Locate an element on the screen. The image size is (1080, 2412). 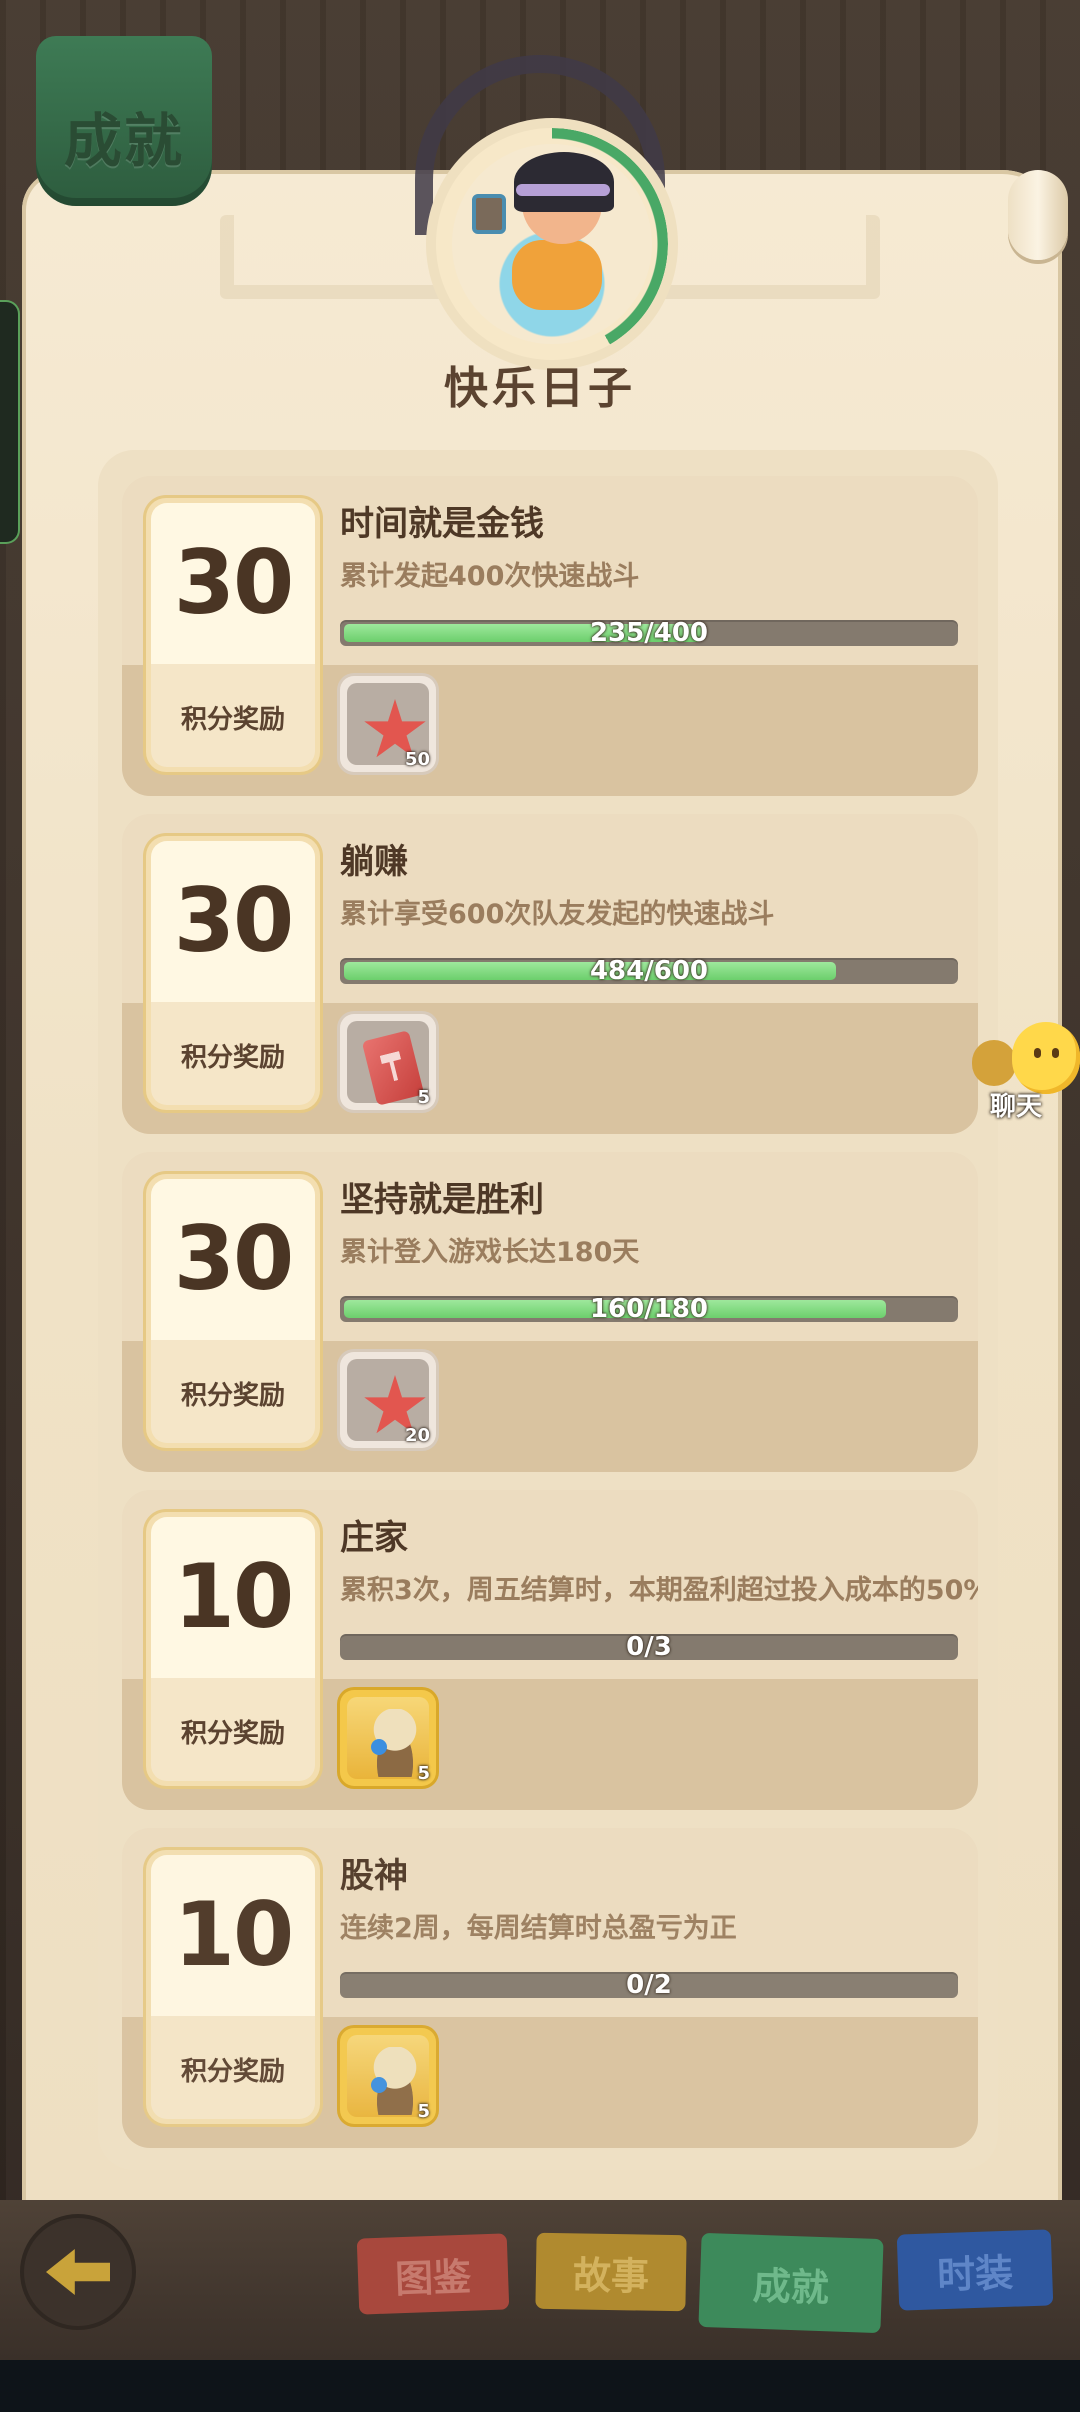
tab-story: 故事 is located at coordinates (611, 2272).